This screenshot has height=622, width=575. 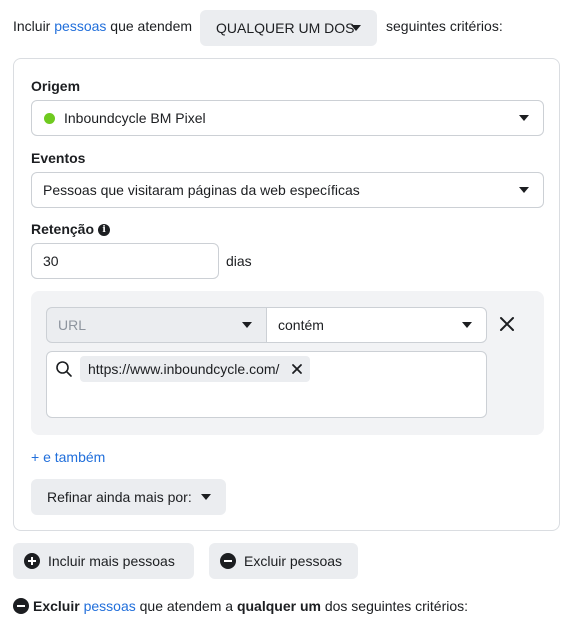 What do you see at coordinates (239, 261) in the screenshot?
I see `retention-unit: dias` at bounding box center [239, 261].